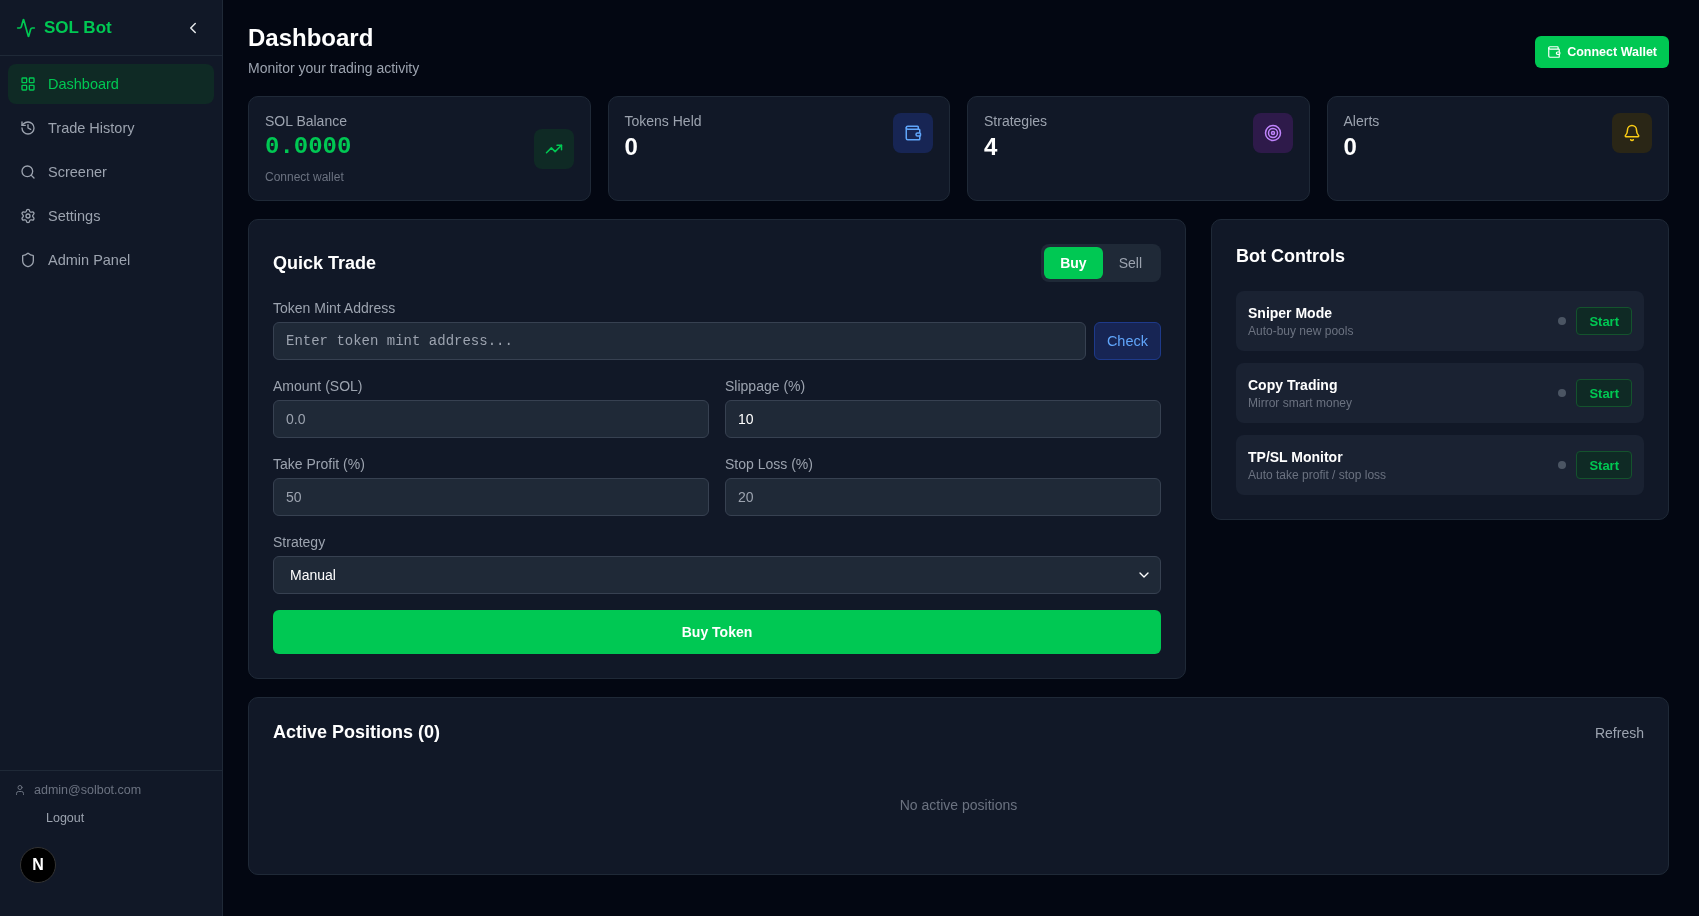 Image resolution: width=1699 pixels, height=916 pixels. What do you see at coordinates (111, 128) in the screenshot?
I see `sidebar-item: Trade History` at bounding box center [111, 128].